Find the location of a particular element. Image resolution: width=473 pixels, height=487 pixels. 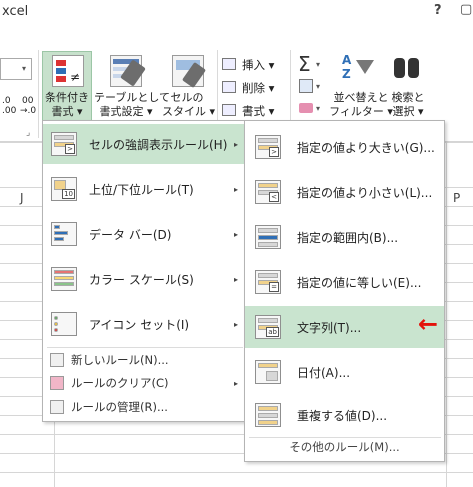

cond-format-label2: 書式 ▾ is located at coordinates (67, 111).